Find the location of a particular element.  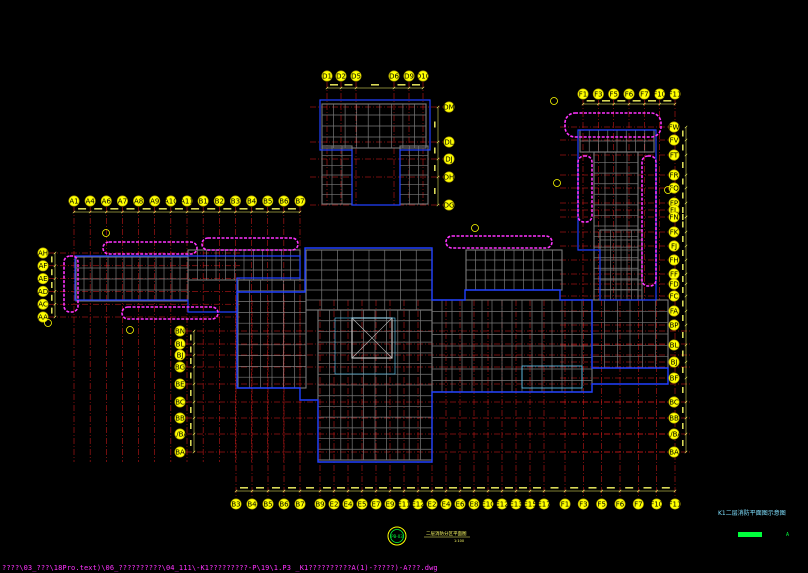

bubble-label: B3 is located at coordinates (235, 504).